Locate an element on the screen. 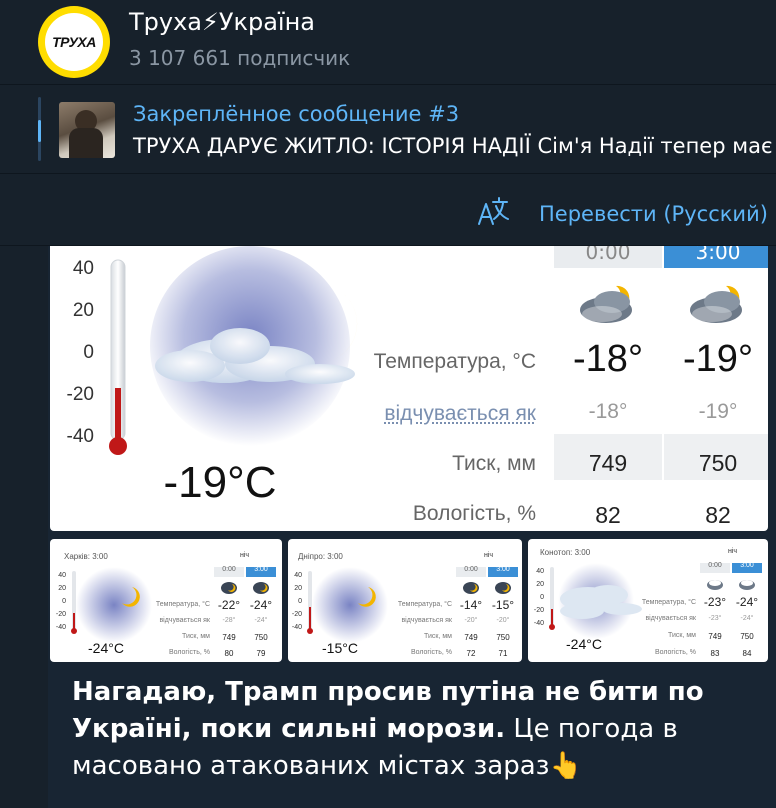 Image resolution: width=776 pixels, height=808 pixels. pointing-up-emoji-icon: 👆 is located at coordinates (565, 766).